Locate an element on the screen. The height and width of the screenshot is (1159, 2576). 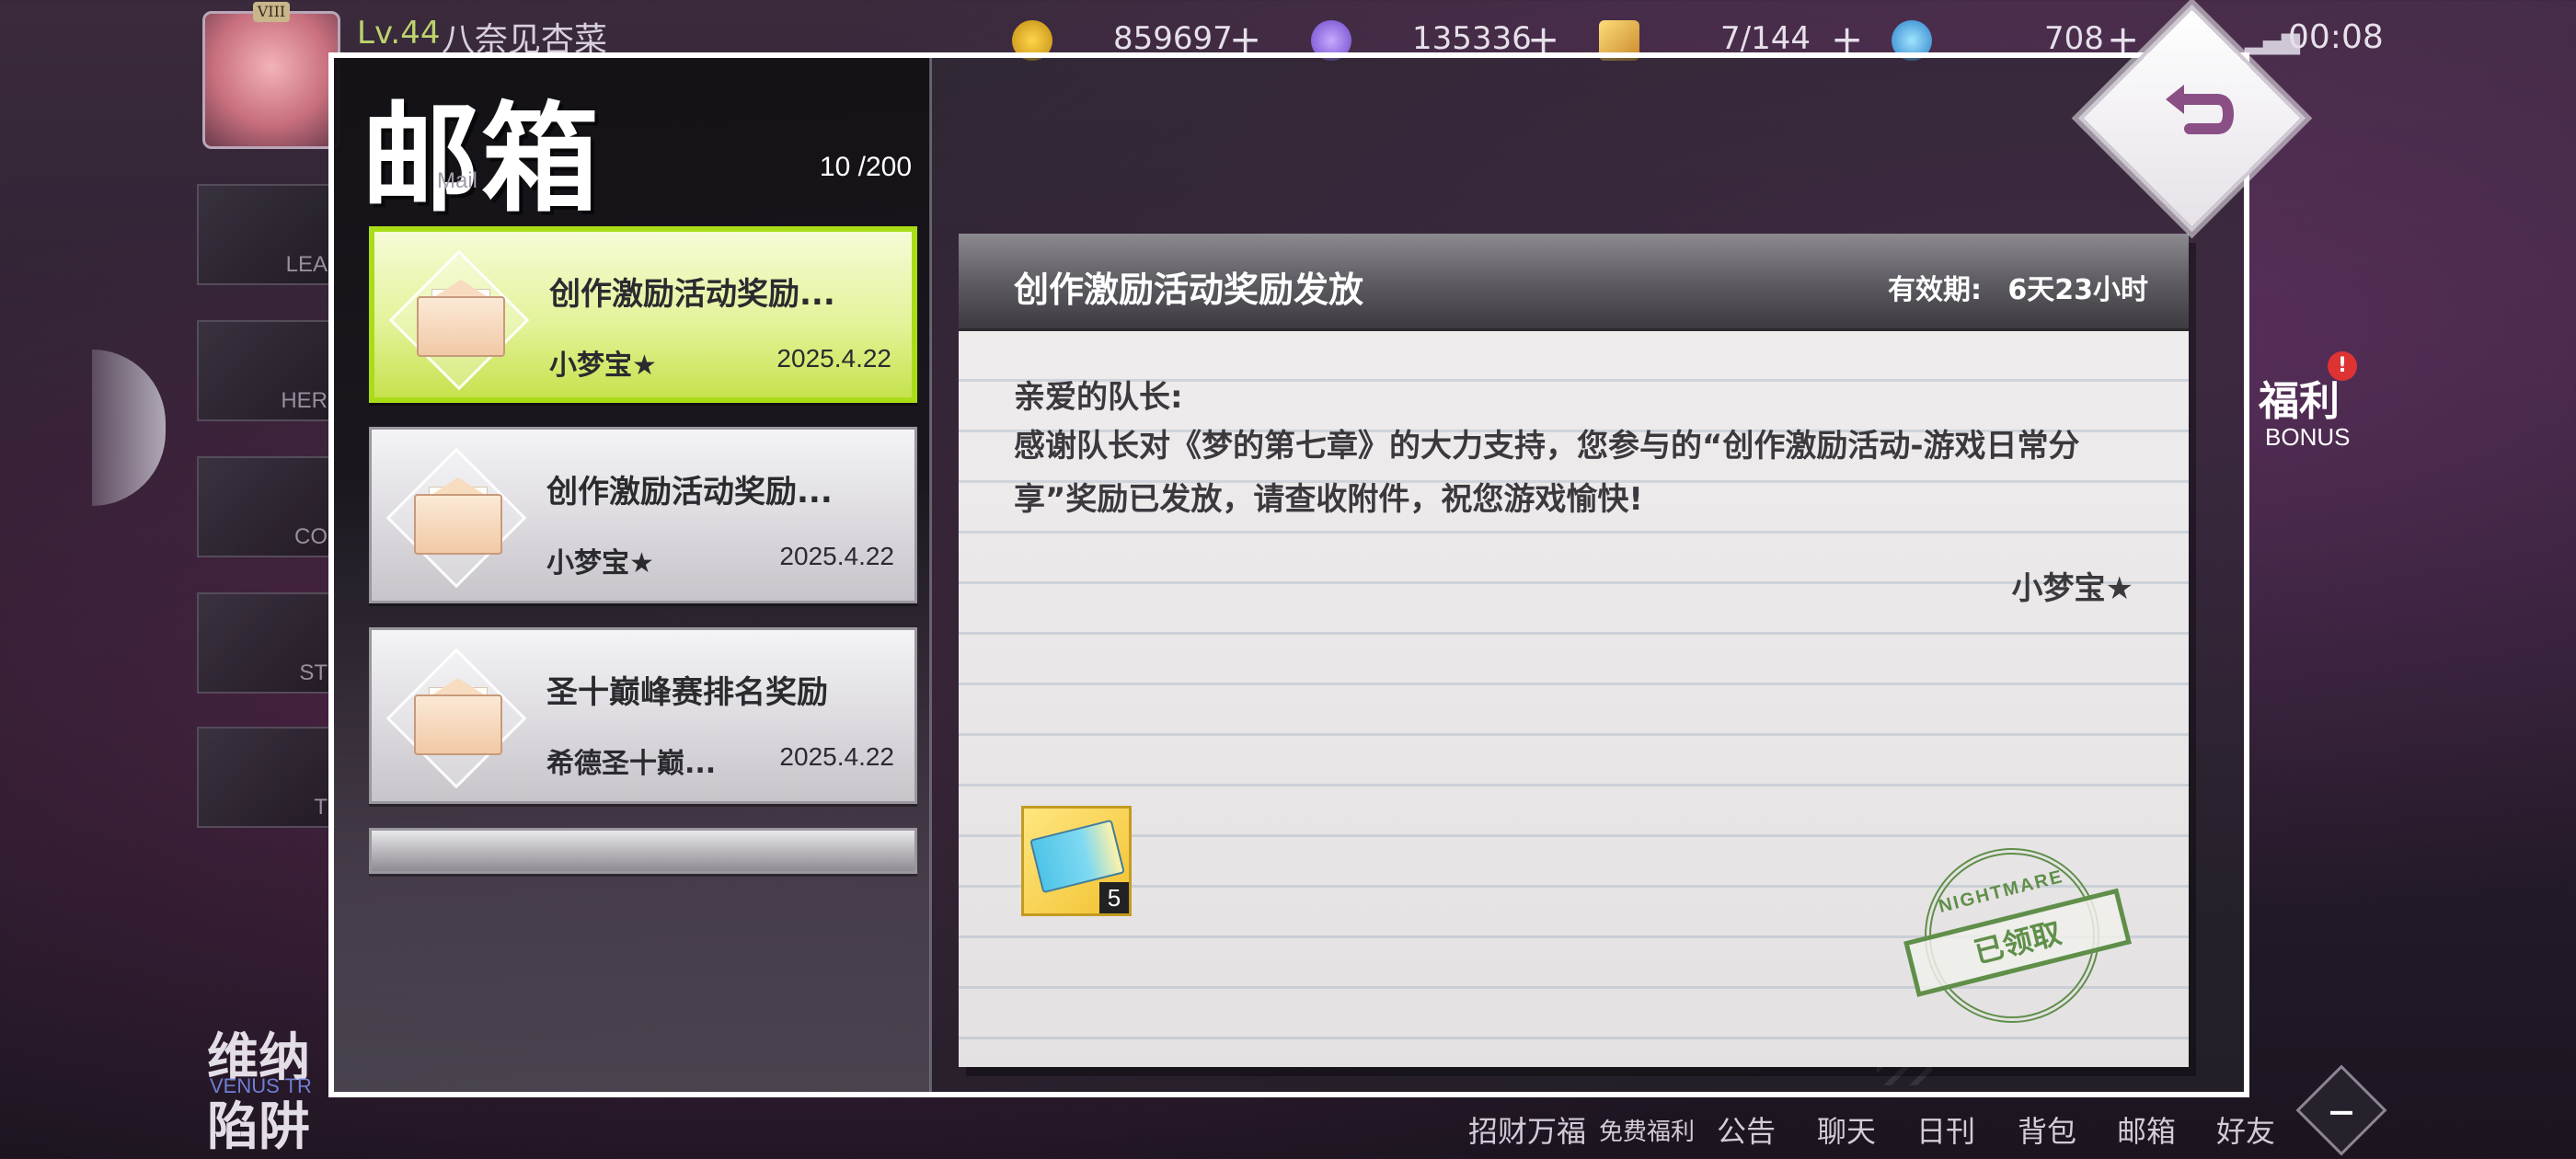
nav-daily: 日刊 is located at coordinates (1945, 1129).